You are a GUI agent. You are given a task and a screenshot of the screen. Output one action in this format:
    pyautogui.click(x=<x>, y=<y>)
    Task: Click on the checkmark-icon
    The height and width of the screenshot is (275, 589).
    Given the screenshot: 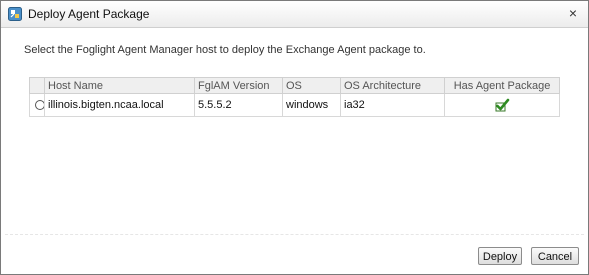 What is the action you would take?
    pyautogui.click(x=502, y=105)
    